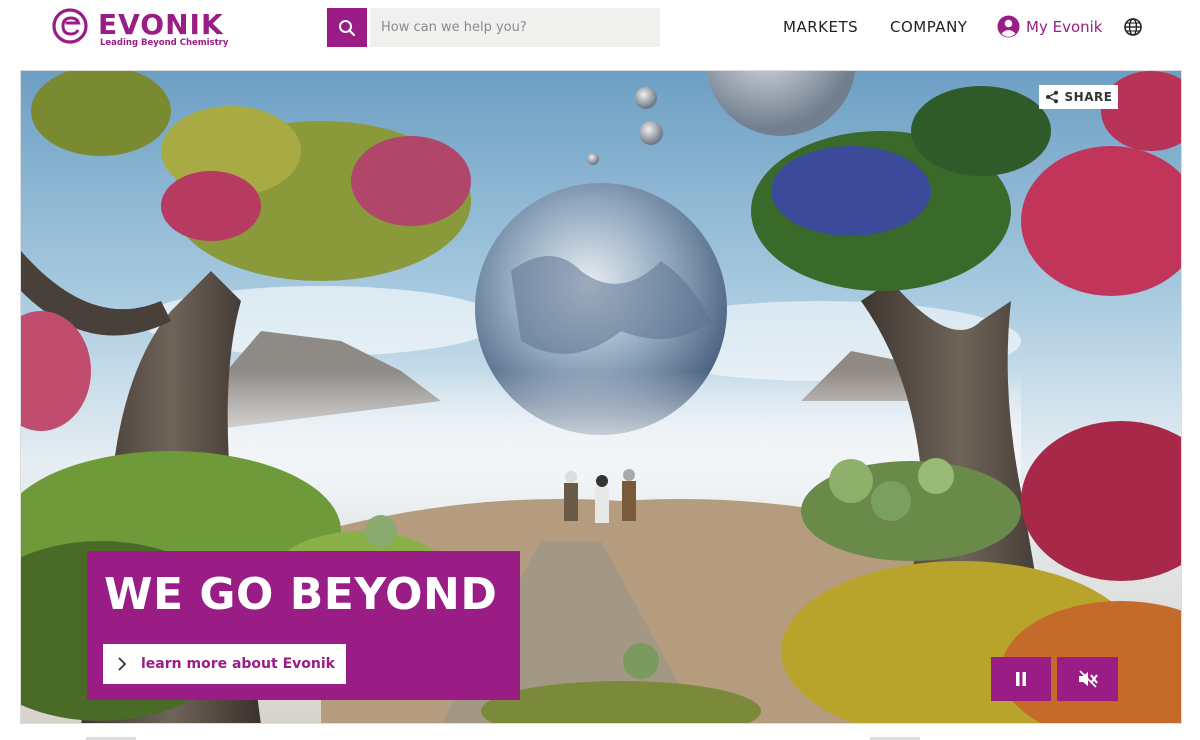 The height and width of the screenshot is (740, 1200). I want to click on learn-more-label: learn more about Evonik, so click(238, 664).